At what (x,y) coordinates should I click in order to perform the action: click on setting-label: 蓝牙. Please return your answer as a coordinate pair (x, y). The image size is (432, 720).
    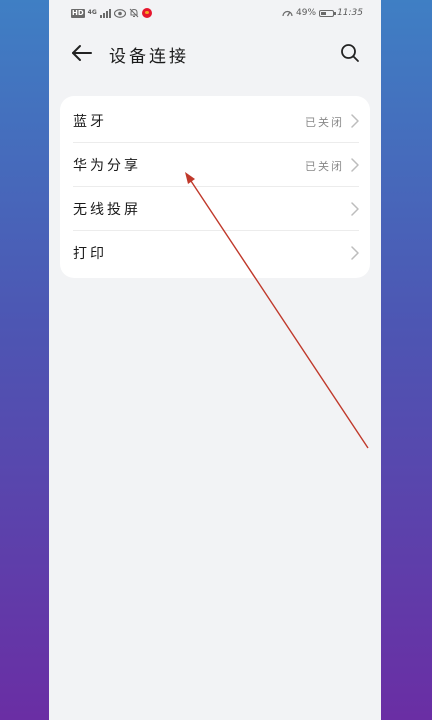
    Looking at the image, I should click on (90, 122).